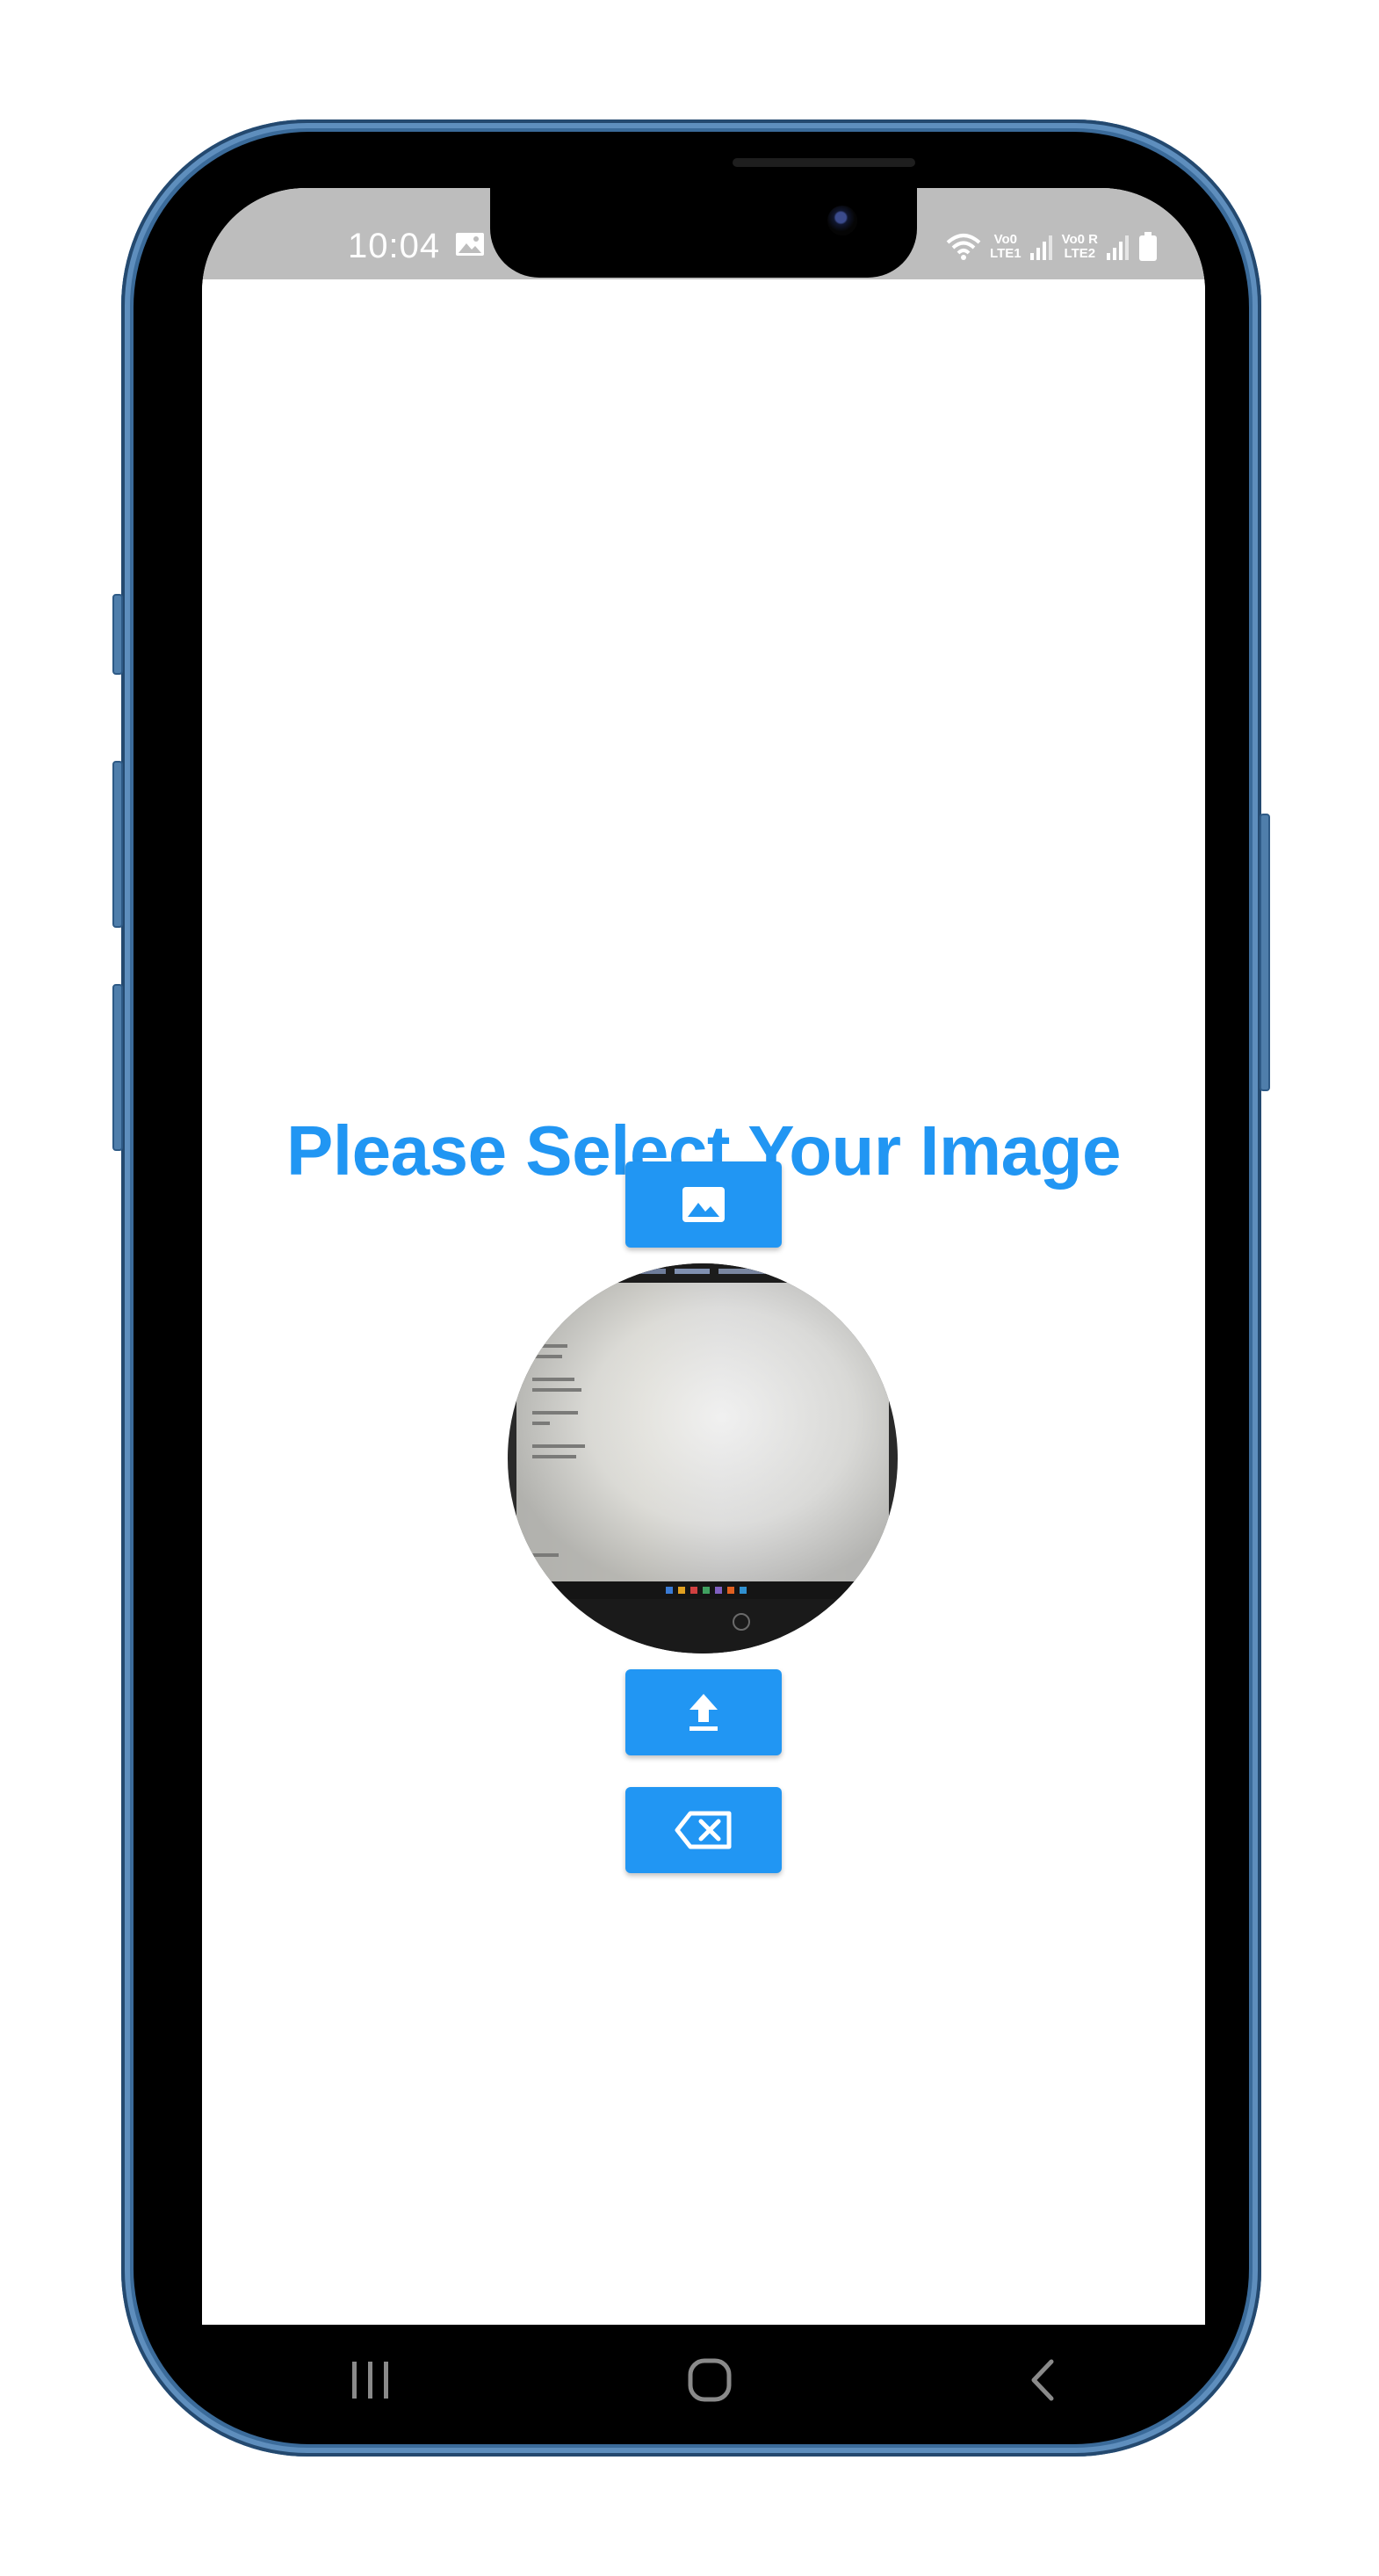  What do you see at coordinates (117, 1067) in the screenshot?
I see `volume-down-button` at bounding box center [117, 1067].